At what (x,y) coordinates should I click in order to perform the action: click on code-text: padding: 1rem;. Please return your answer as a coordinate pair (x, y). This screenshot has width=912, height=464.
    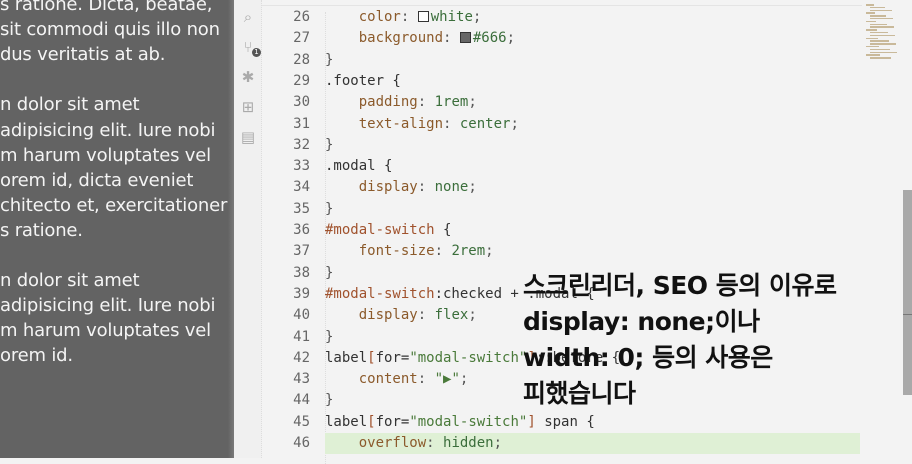
    Looking at the image, I should click on (401, 102).